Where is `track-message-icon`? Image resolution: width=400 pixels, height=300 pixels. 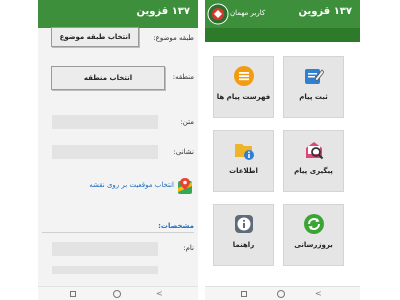 track-message-icon is located at coordinates (314, 151).